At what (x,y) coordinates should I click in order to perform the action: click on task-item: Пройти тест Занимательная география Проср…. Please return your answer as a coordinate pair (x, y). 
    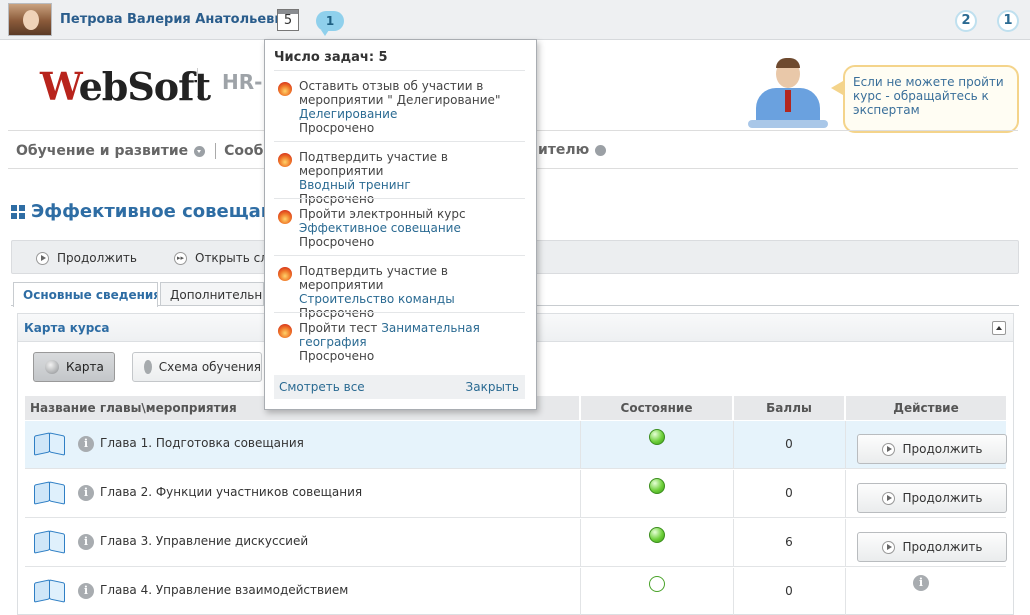
    Looking at the image, I should click on (399, 340).